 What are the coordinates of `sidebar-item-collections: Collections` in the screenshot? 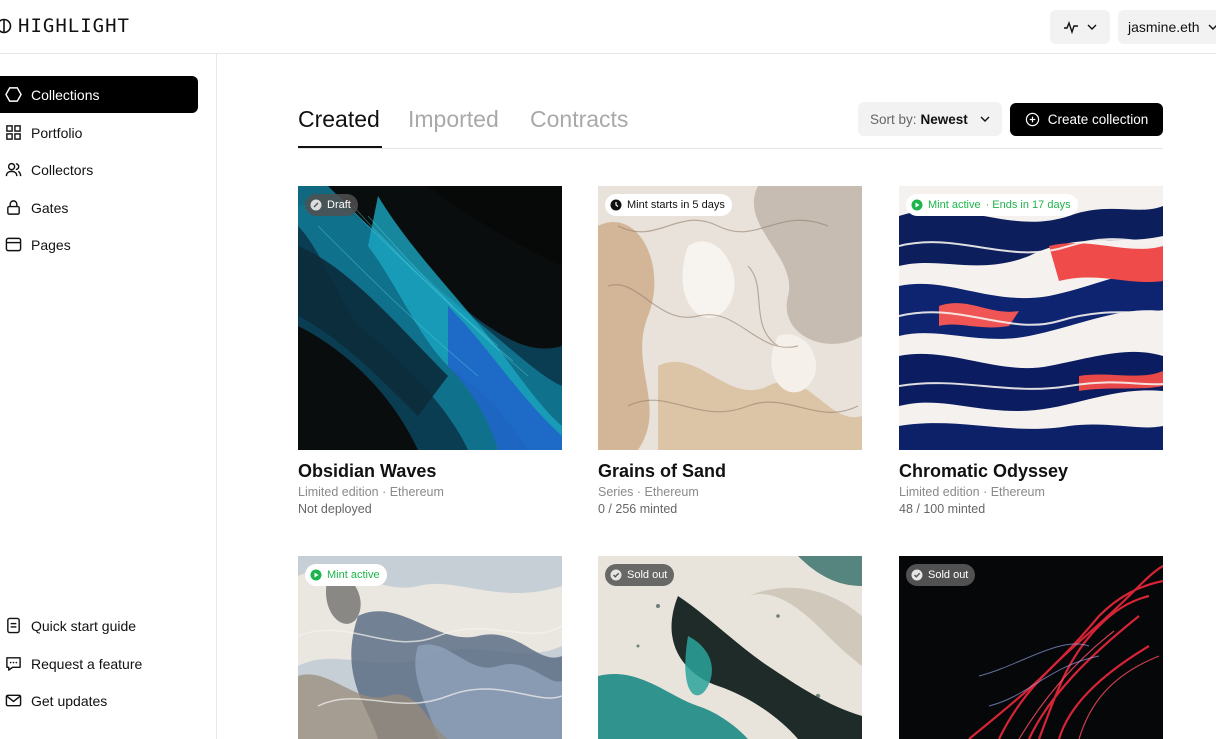 It's located at (99, 94).